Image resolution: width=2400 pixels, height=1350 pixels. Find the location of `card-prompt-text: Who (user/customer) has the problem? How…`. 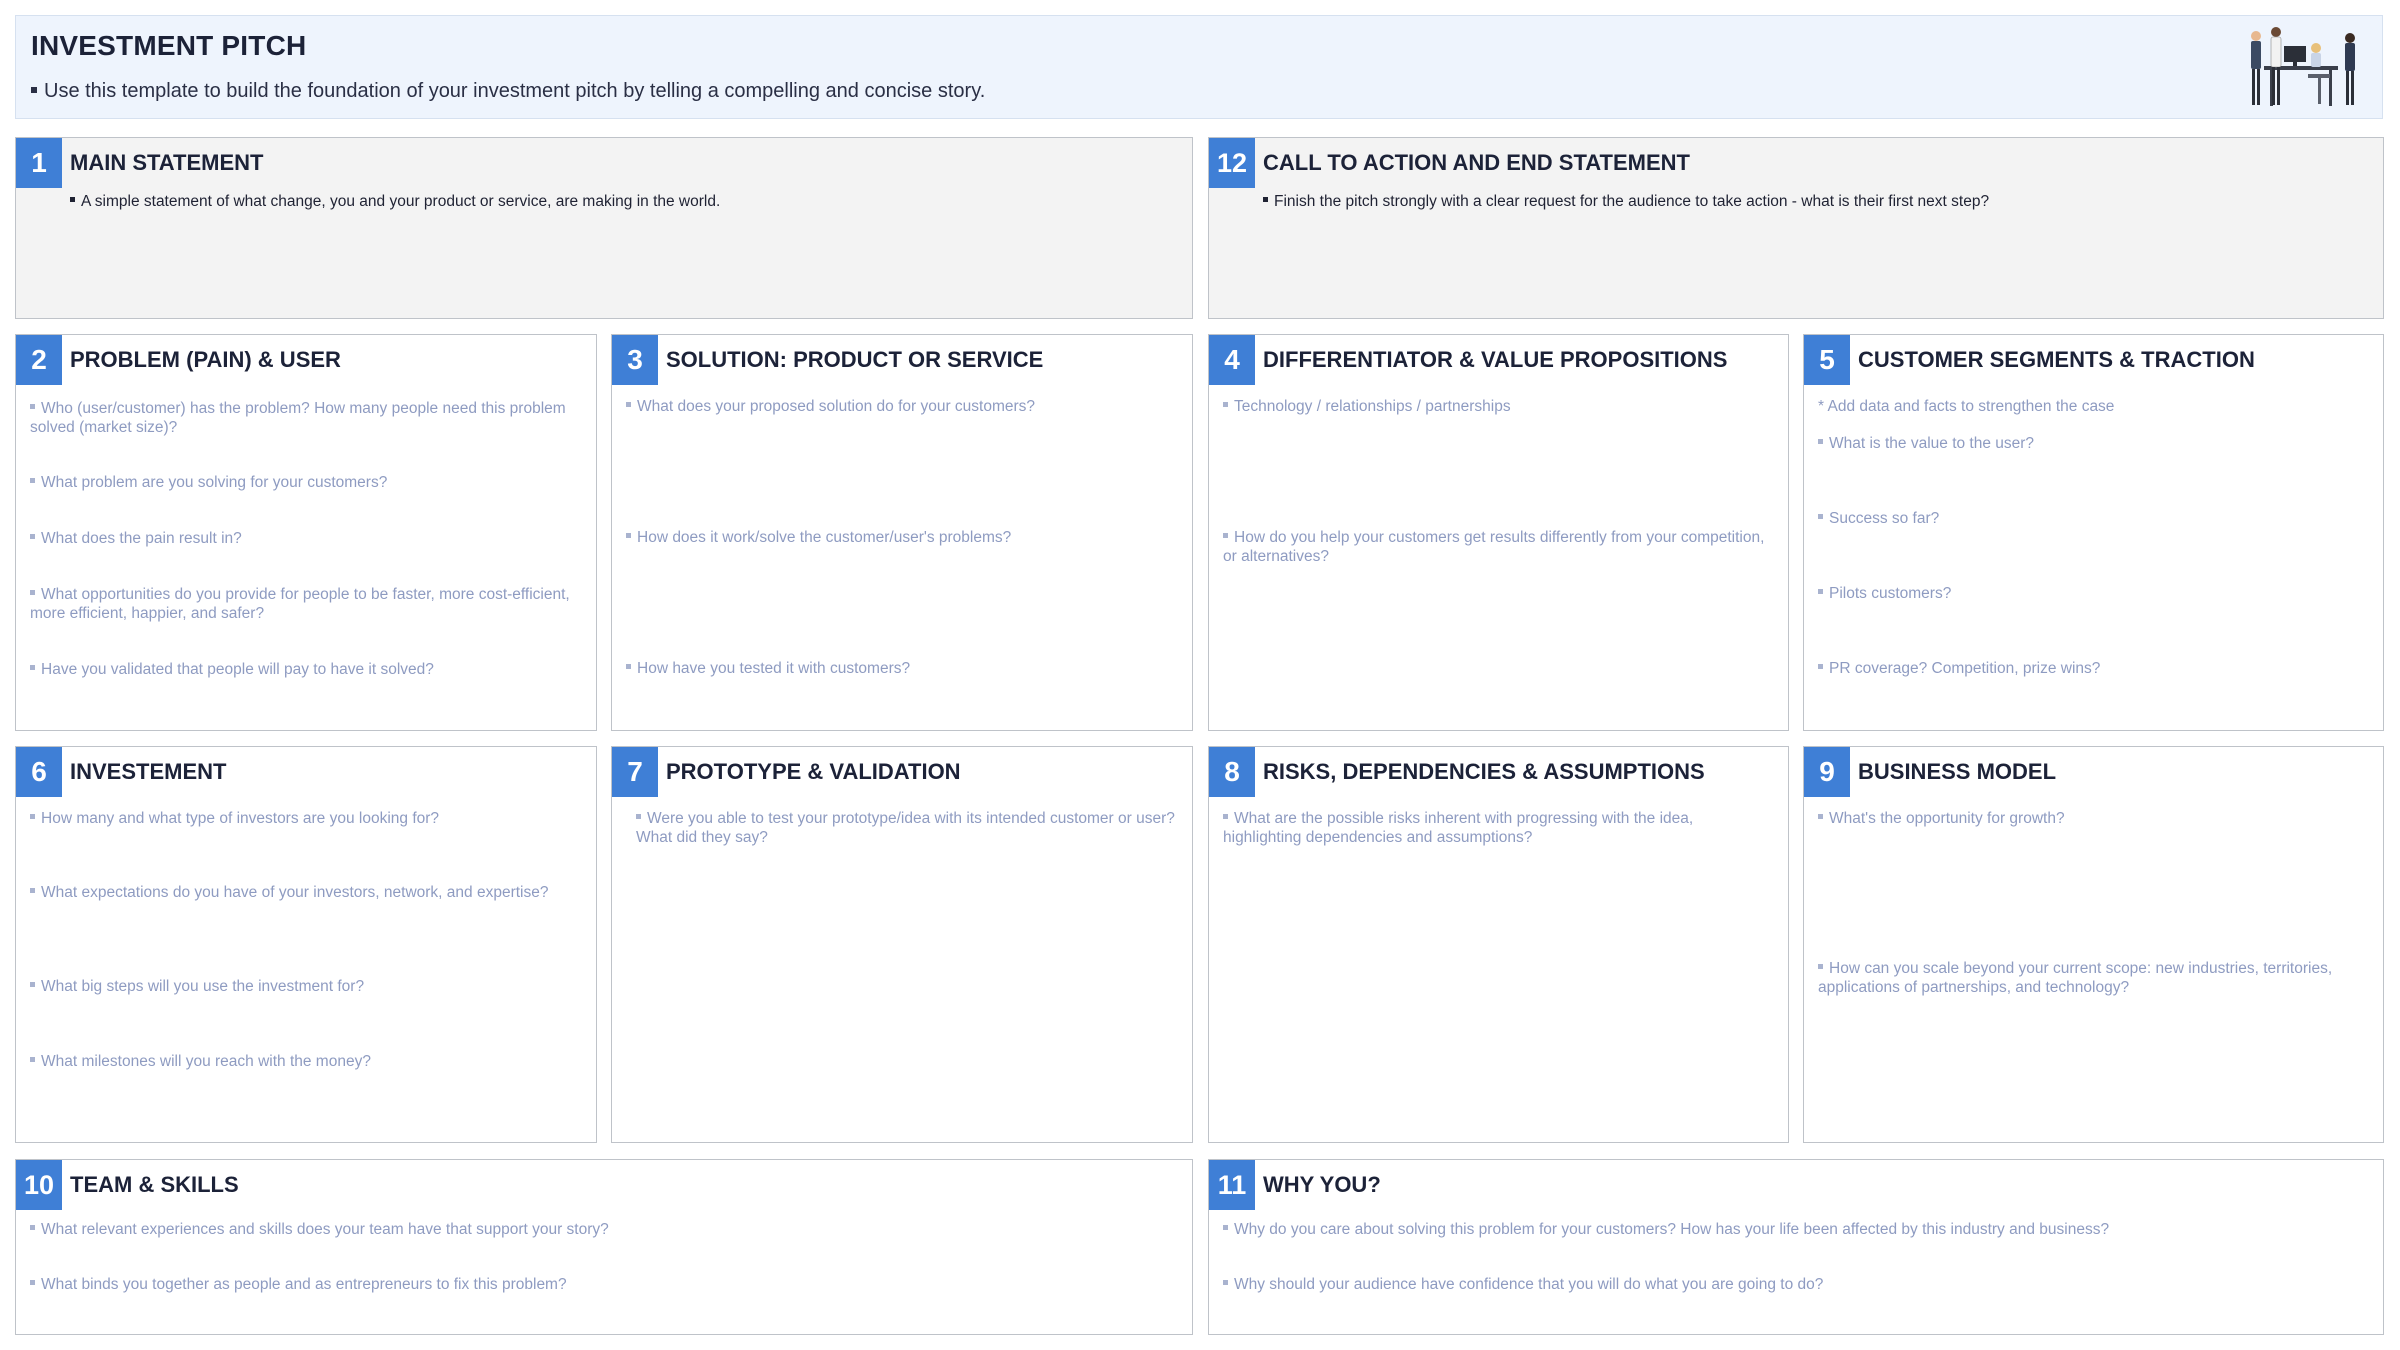

card-prompt-text: Who (user/customer) has the problem? How… is located at coordinates (298, 418).